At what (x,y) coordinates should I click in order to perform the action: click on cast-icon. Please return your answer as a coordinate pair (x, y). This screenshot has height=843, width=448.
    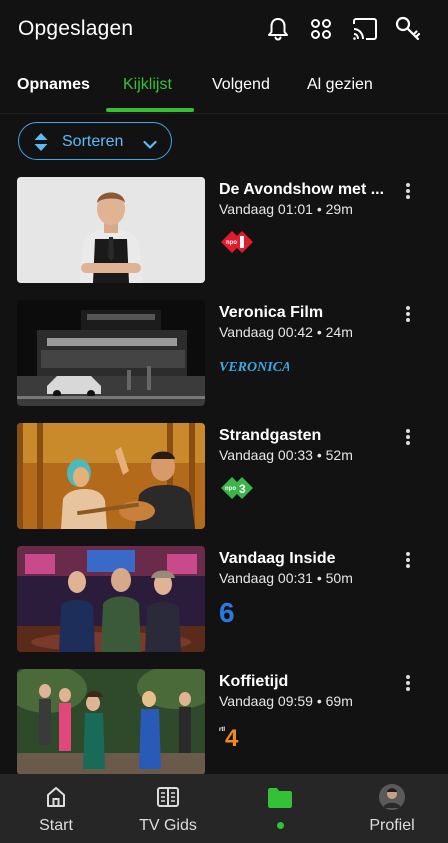
    Looking at the image, I should click on (365, 29).